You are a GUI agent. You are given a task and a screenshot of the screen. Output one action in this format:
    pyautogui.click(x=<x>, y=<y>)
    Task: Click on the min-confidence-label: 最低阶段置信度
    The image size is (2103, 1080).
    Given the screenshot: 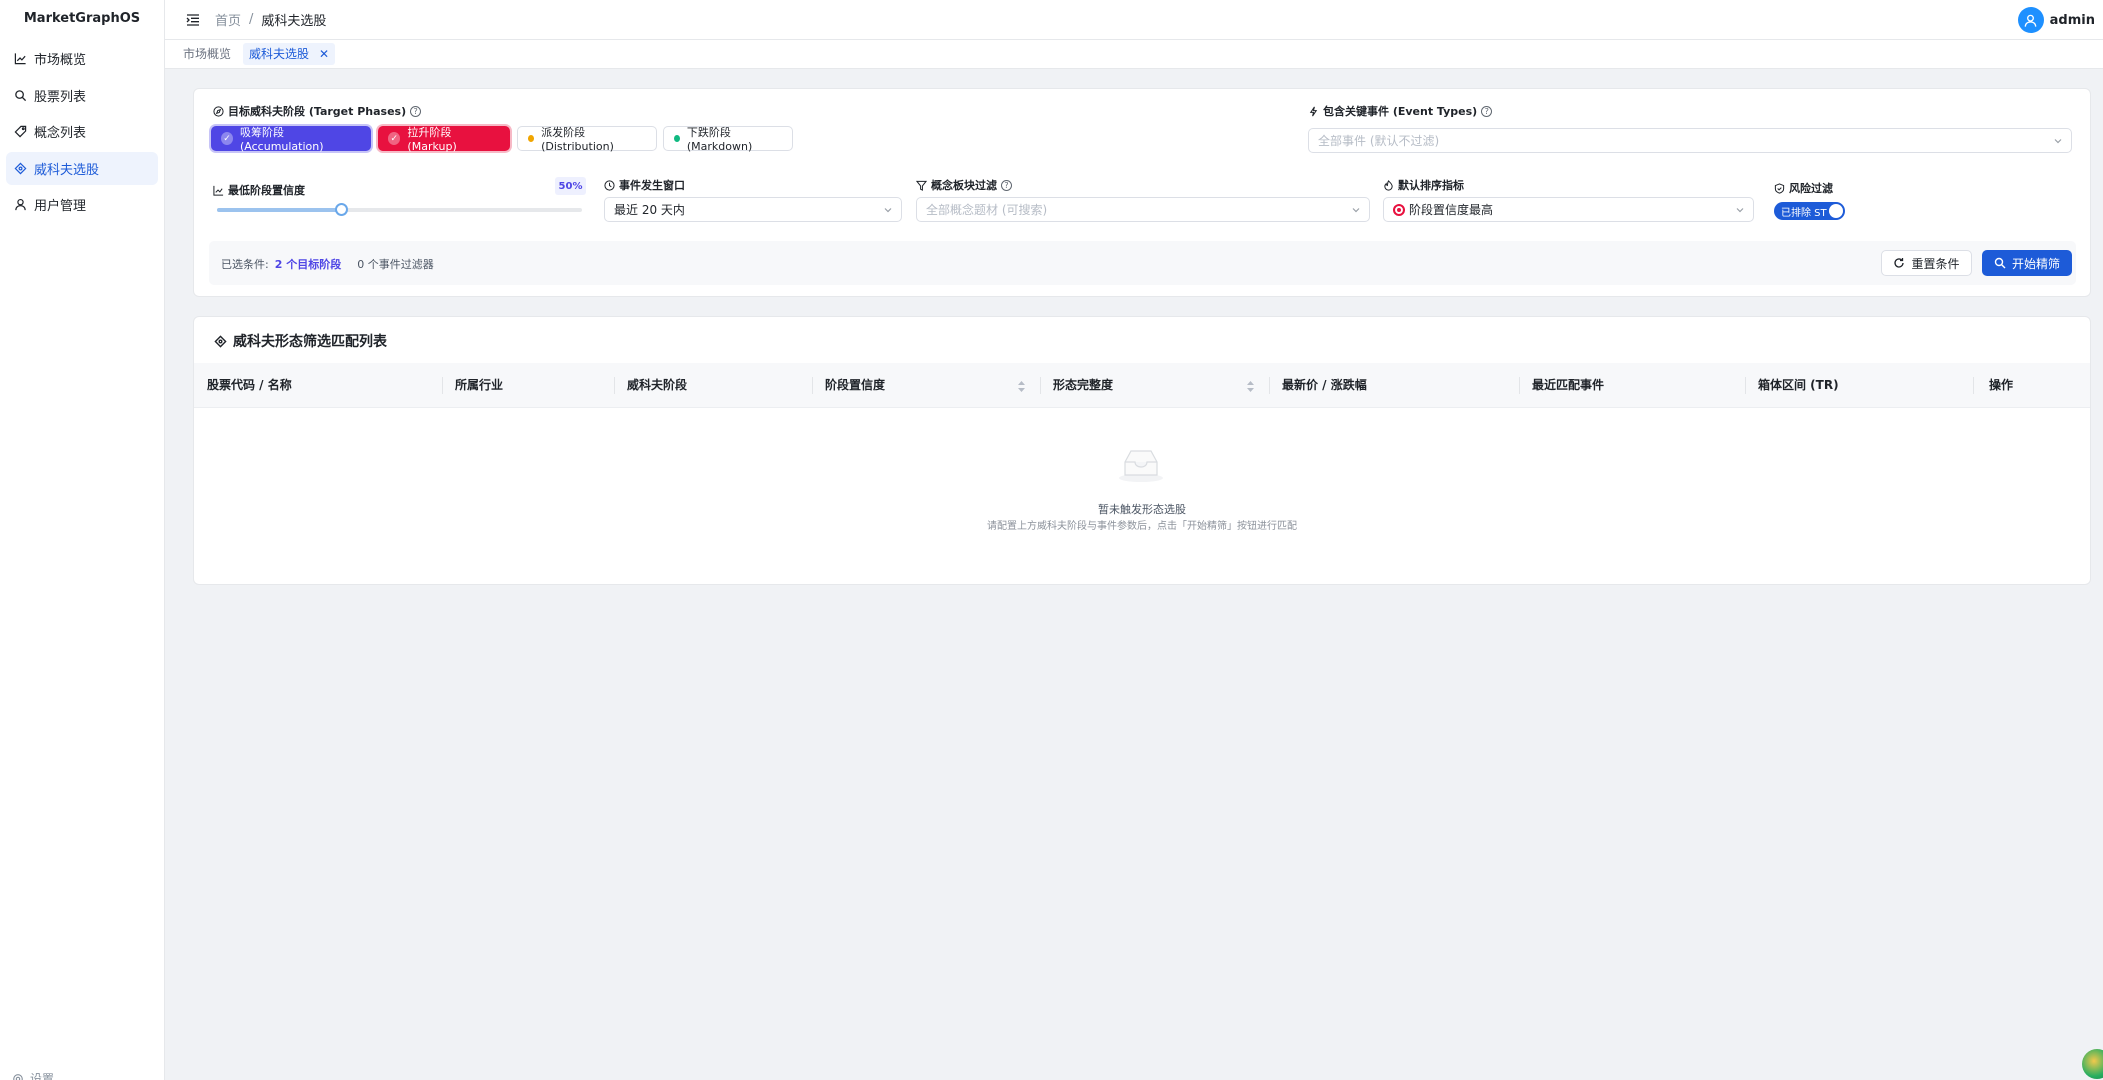 What is the action you would take?
    pyautogui.click(x=259, y=190)
    